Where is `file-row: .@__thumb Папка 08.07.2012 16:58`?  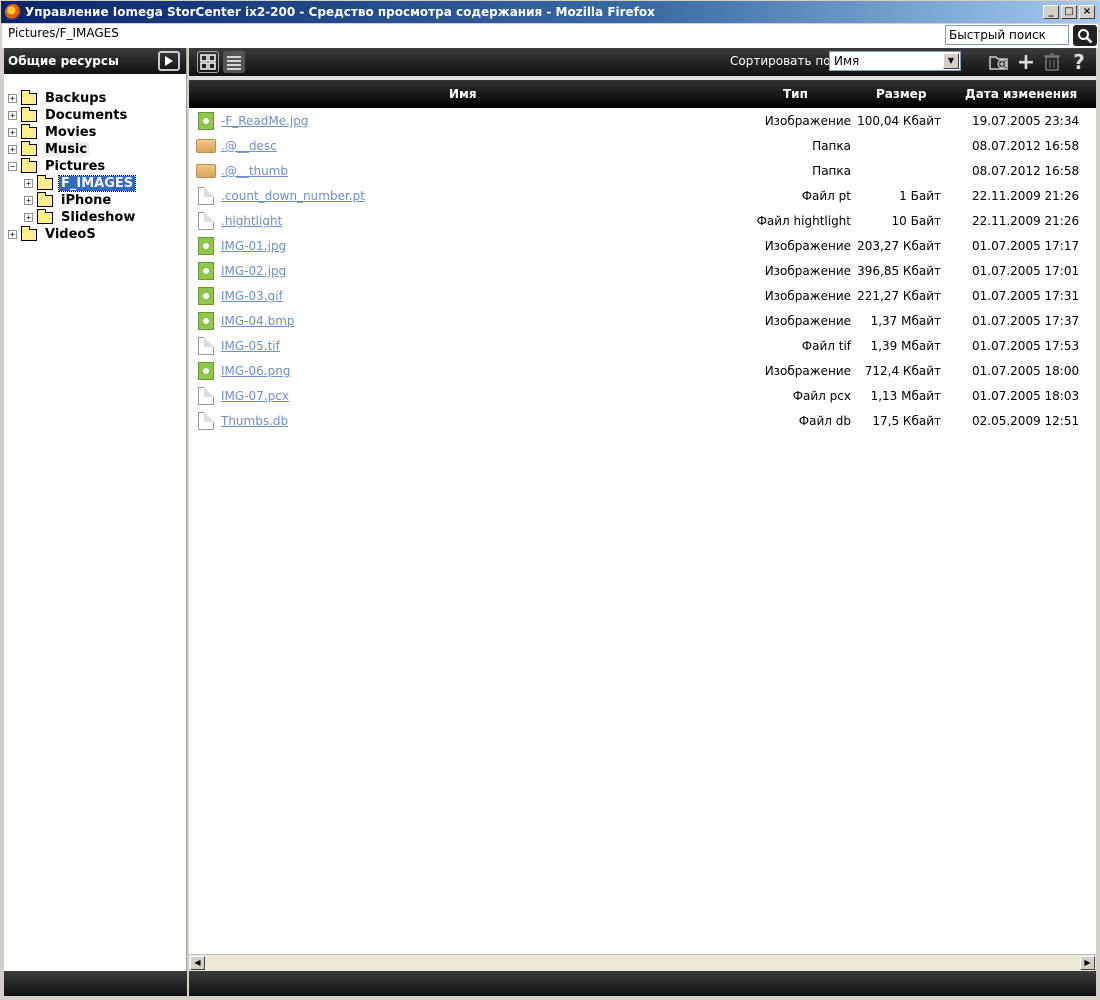
file-row: .@__thumb Папка 08.07.2012 16:58 is located at coordinates (642, 170).